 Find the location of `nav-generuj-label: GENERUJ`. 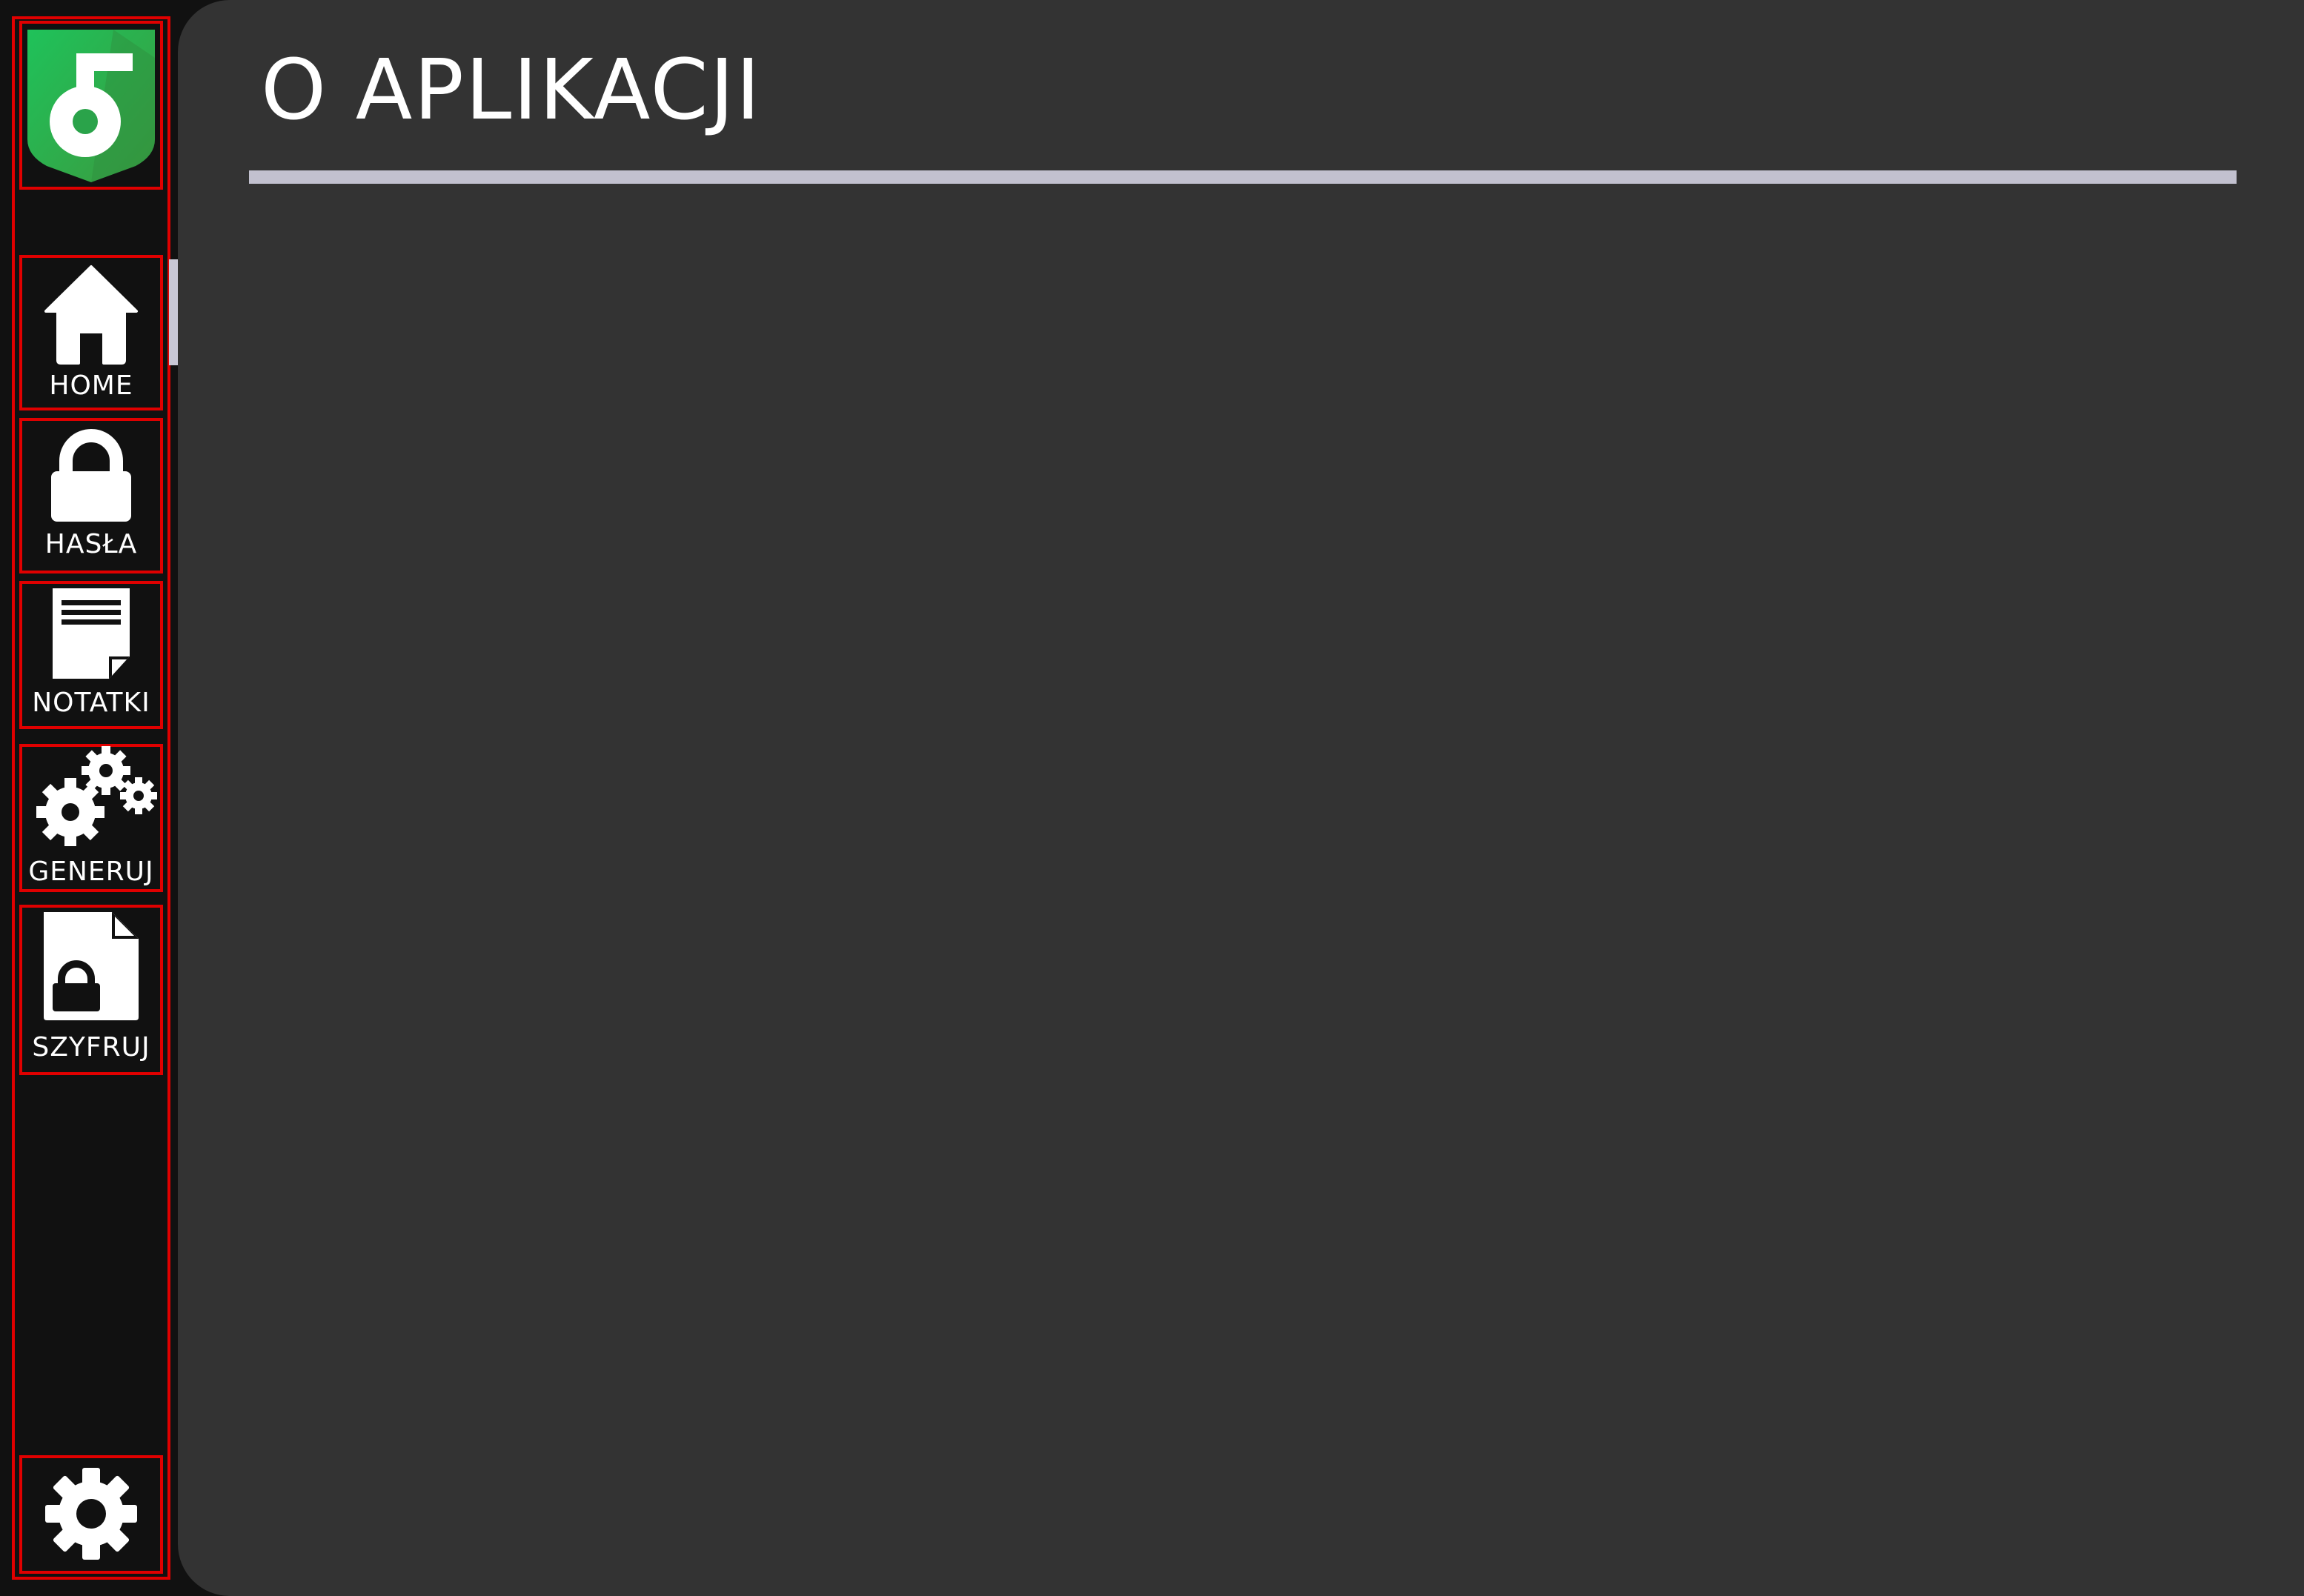

nav-generuj-label: GENERUJ is located at coordinates (91, 872).